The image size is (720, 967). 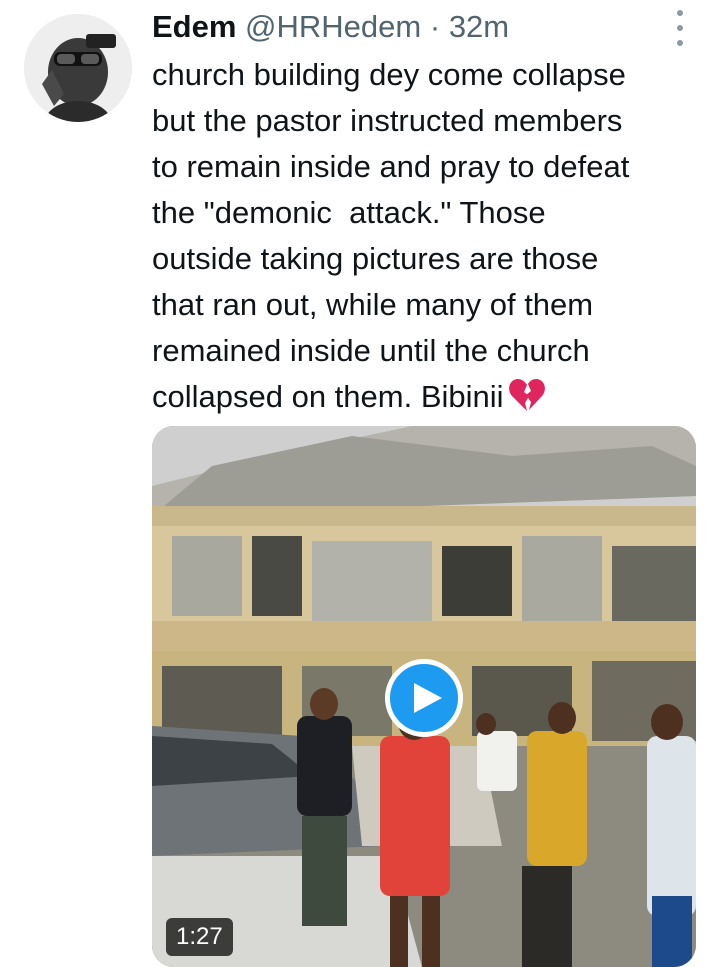 I want to click on more-options-icon, so click(x=680, y=28).